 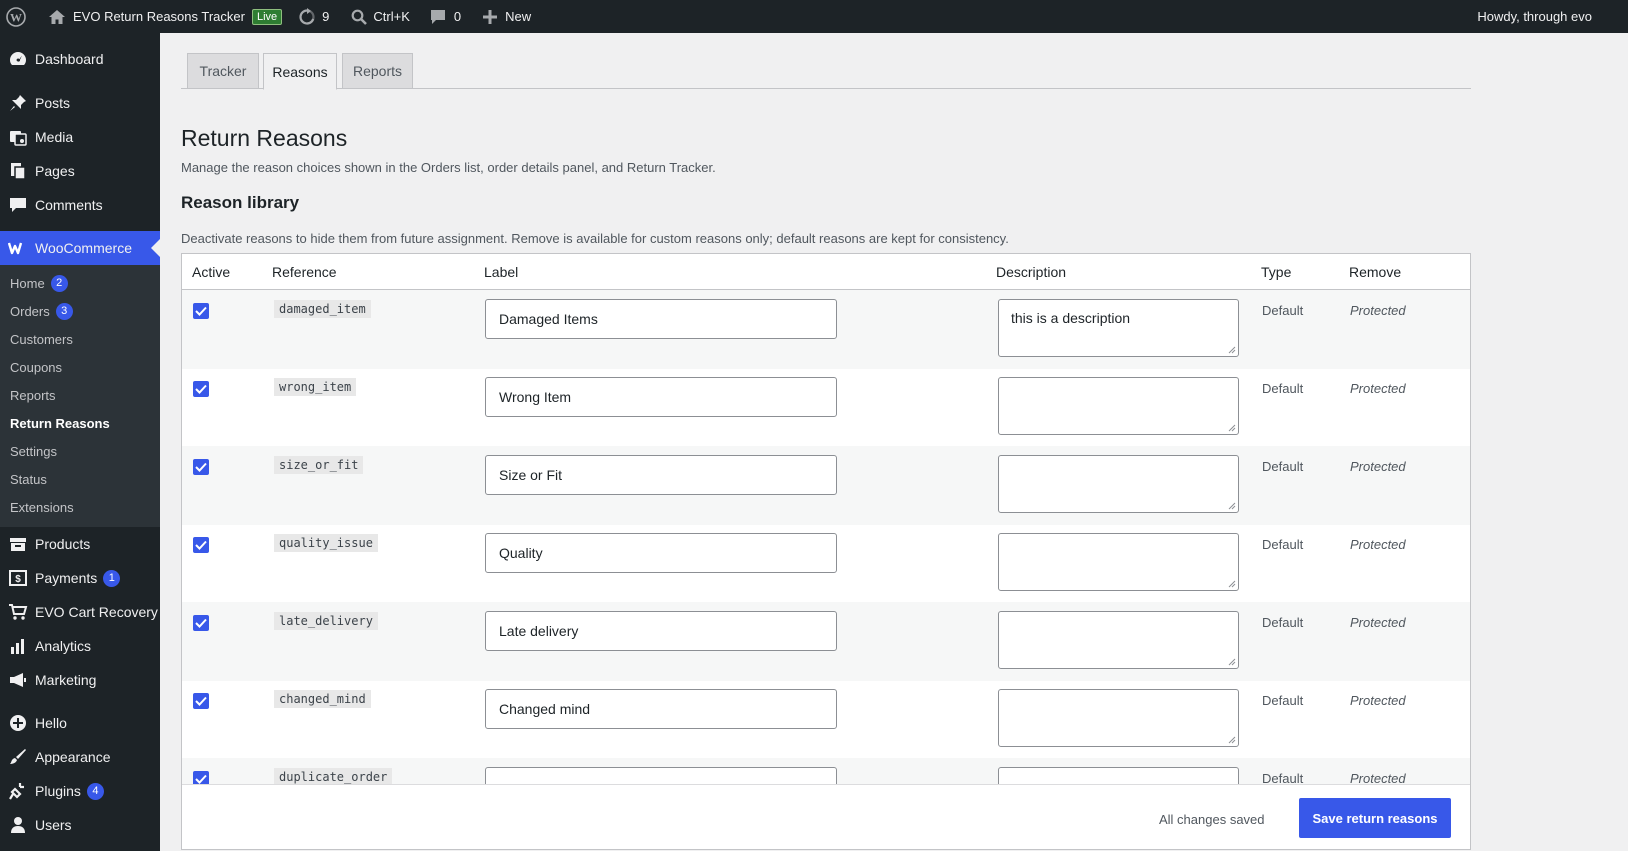 I want to click on label-input: Wrong Item, so click(x=661, y=397).